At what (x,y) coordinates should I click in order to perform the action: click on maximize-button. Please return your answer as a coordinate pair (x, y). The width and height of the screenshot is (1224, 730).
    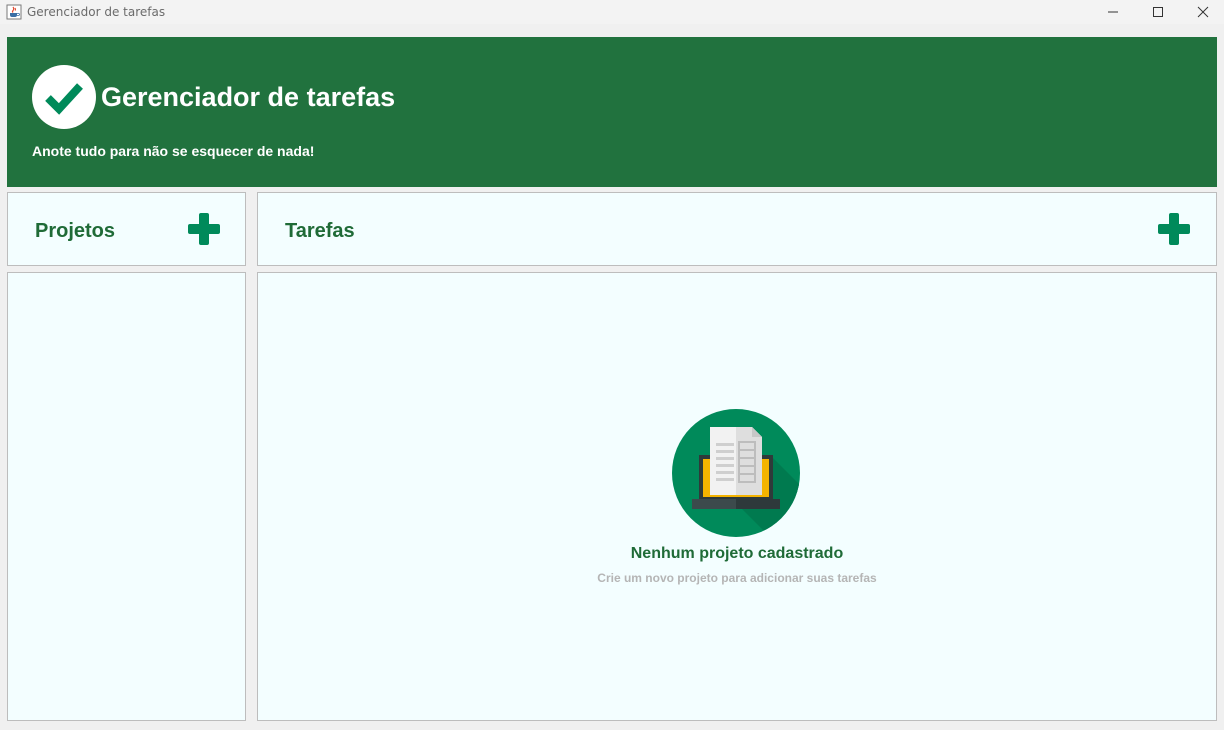
    Looking at the image, I should click on (1158, 12).